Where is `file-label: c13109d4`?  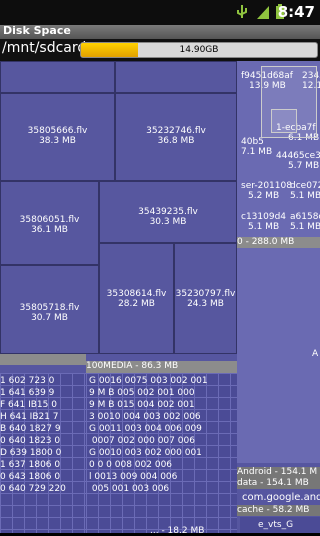 file-label: c13109d4 is located at coordinates (264, 217).